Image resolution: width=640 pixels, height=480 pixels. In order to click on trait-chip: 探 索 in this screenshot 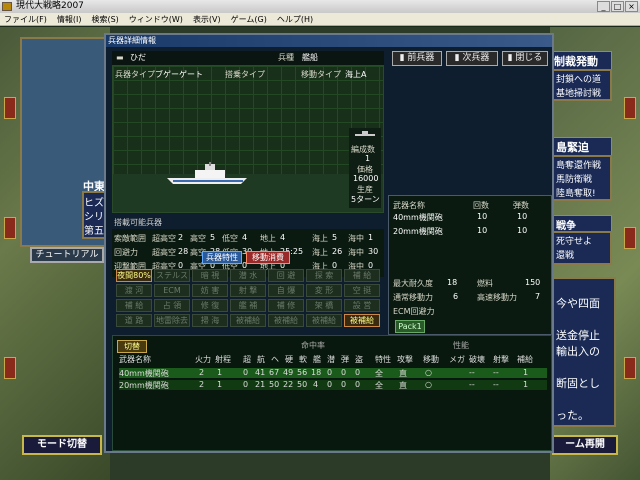, I will do `click(324, 275)`.